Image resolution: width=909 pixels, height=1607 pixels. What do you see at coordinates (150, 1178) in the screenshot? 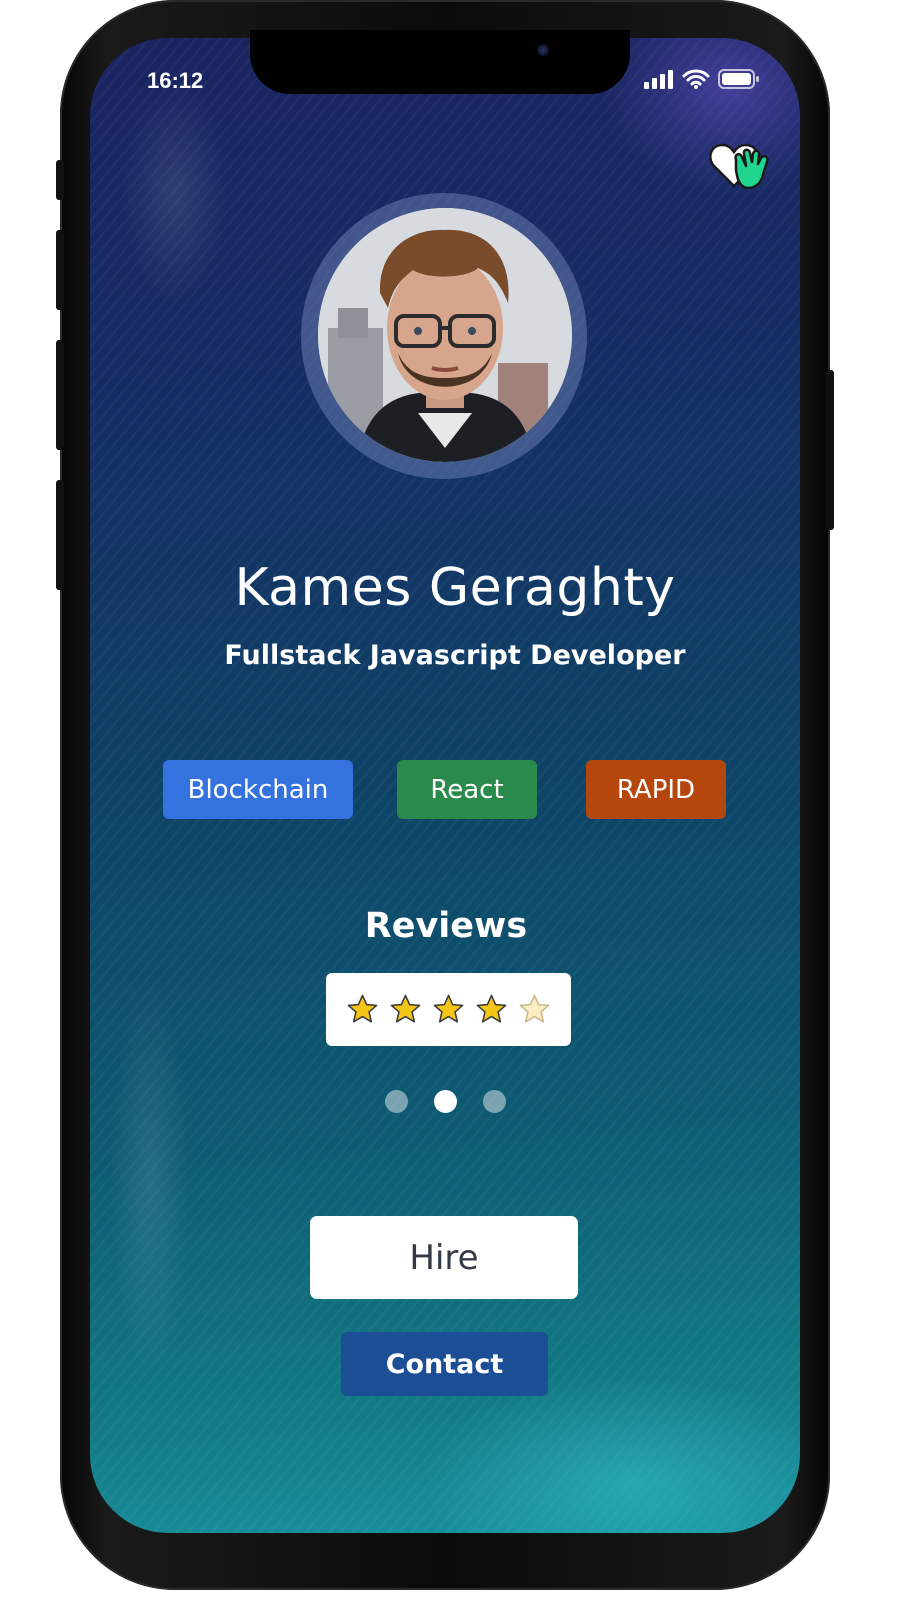
I see `screen-glare` at bounding box center [150, 1178].